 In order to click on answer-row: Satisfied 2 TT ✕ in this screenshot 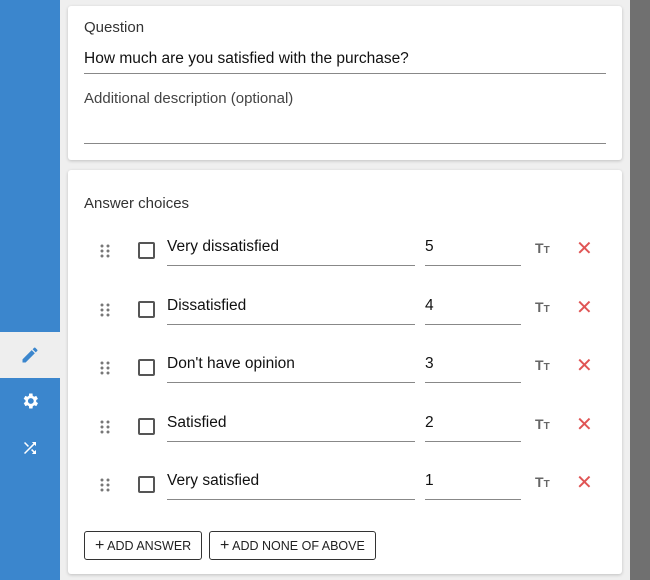, I will do `click(345, 428)`.